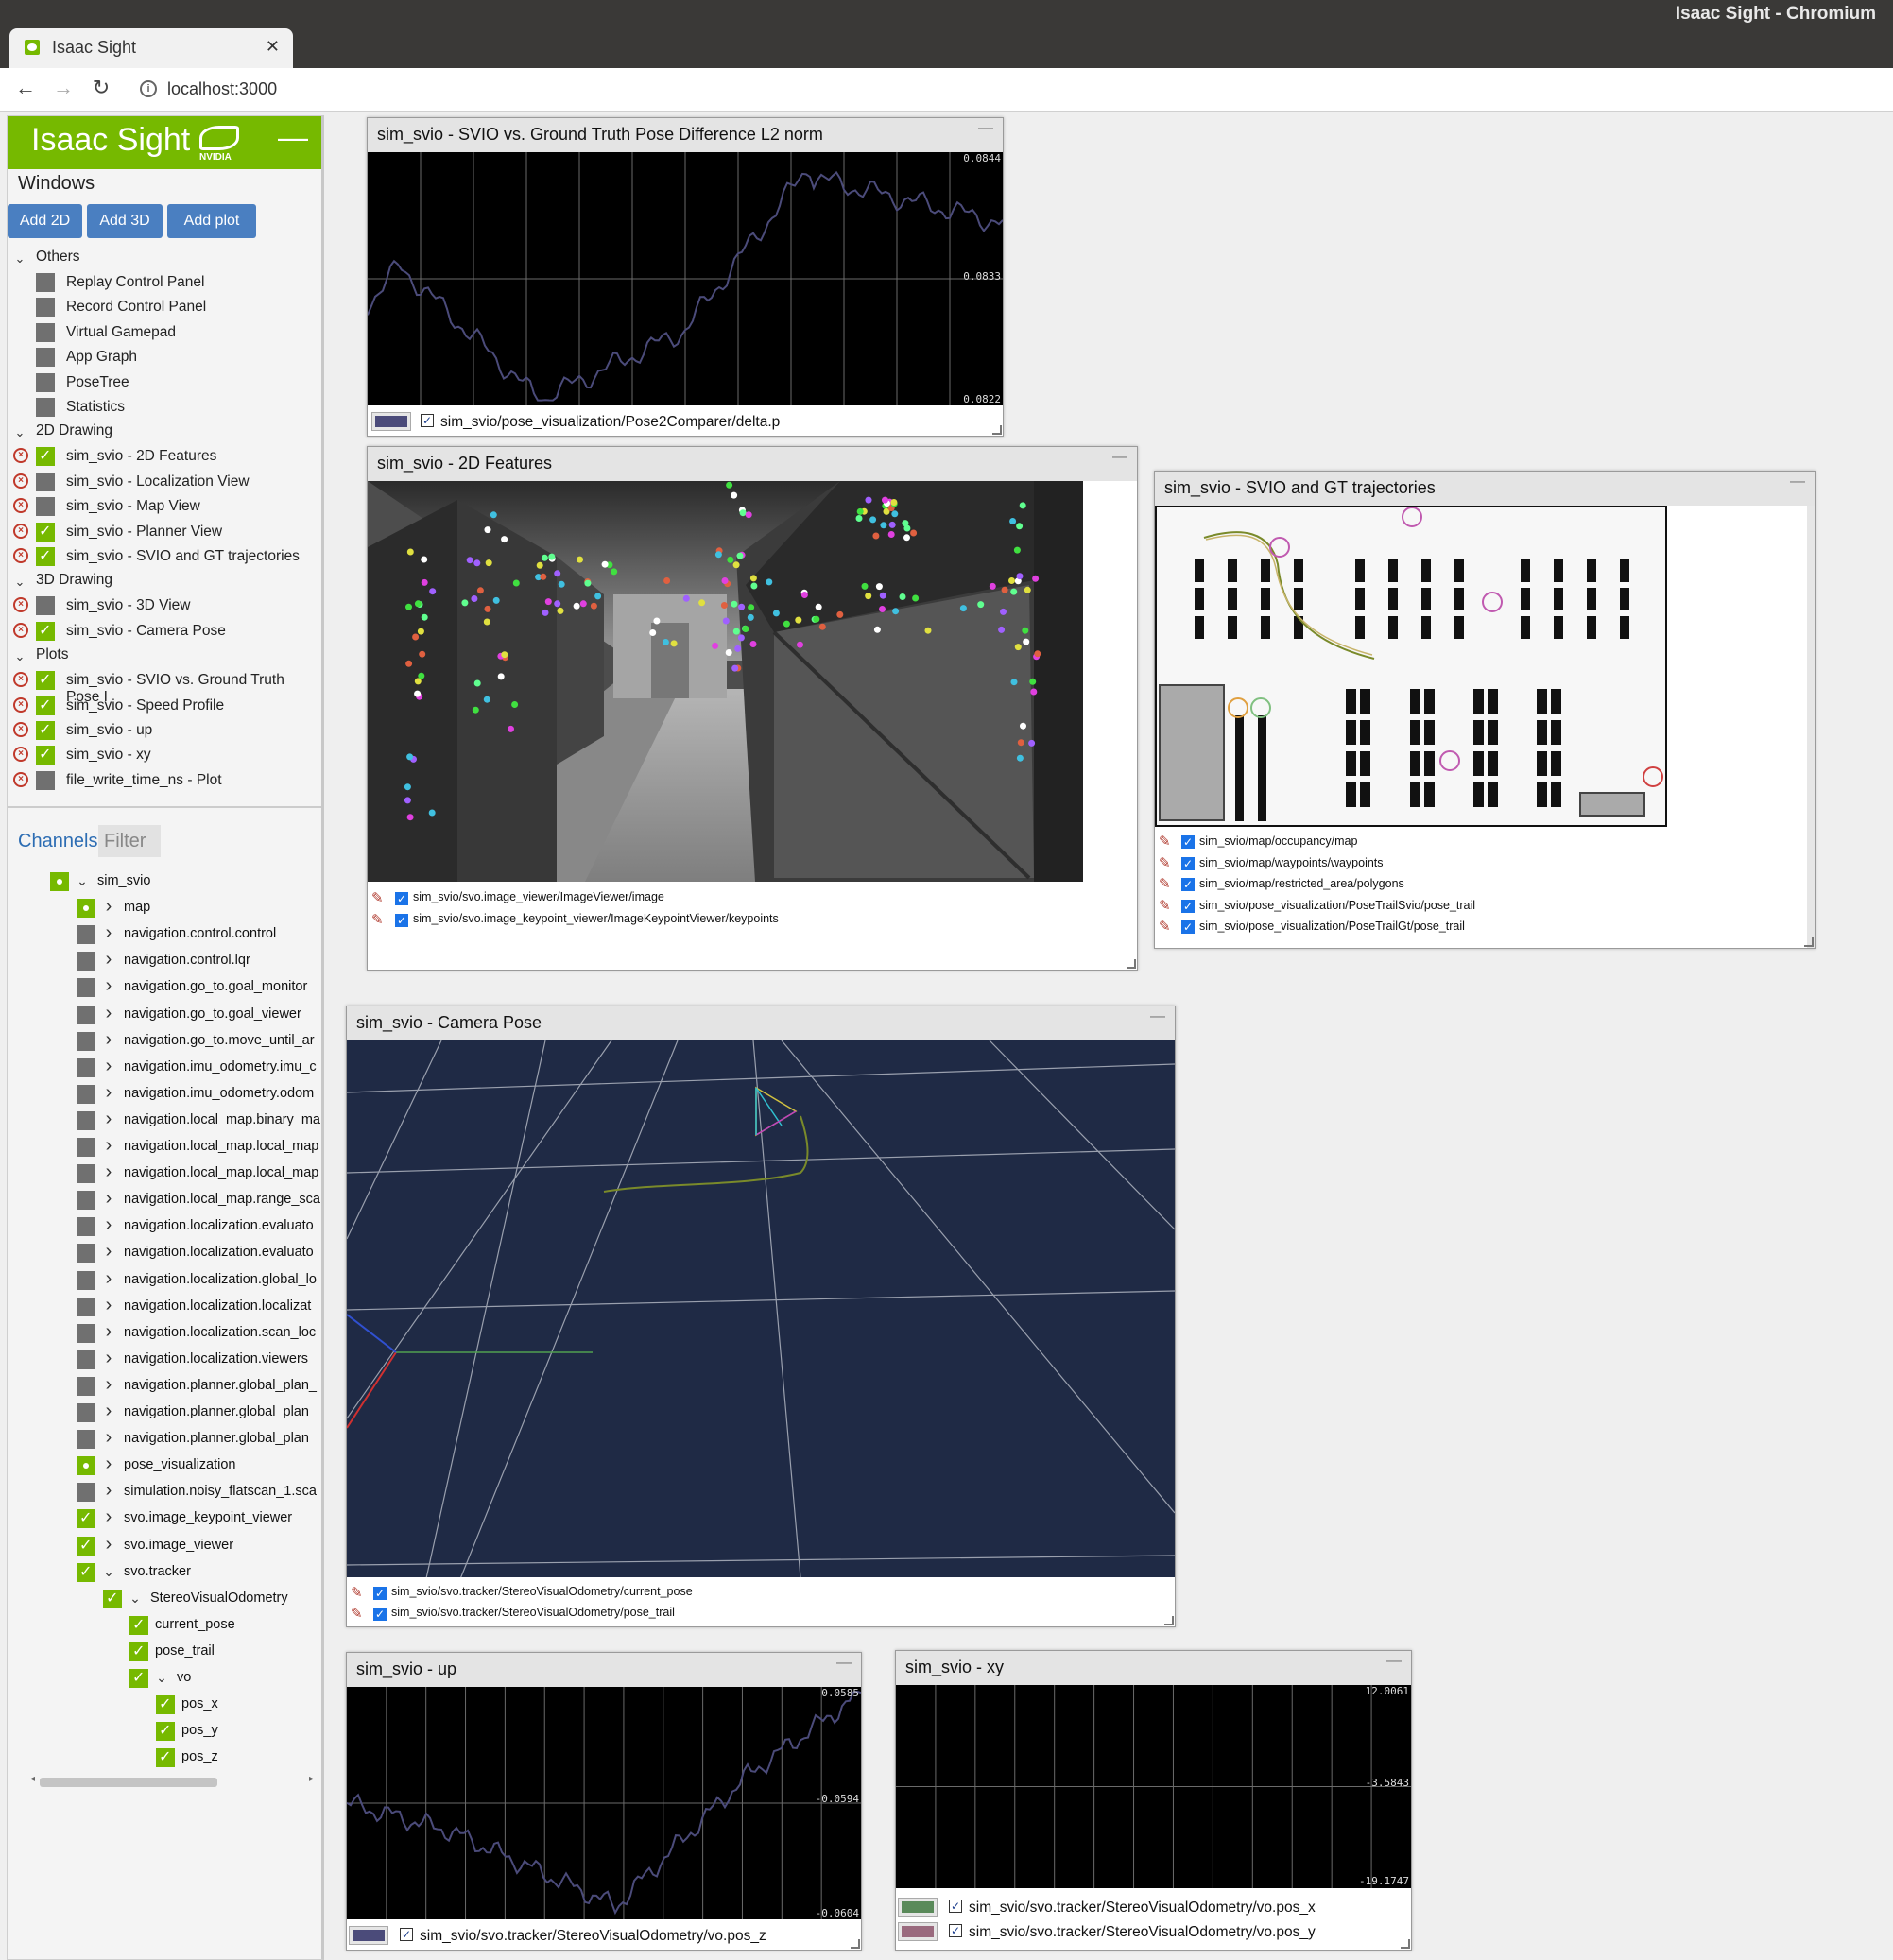 This screenshot has width=1893, height=1960. Describe the element at coordinates (96, 407) in the screenshot. I see `window-item-label: Statistics` at that location.